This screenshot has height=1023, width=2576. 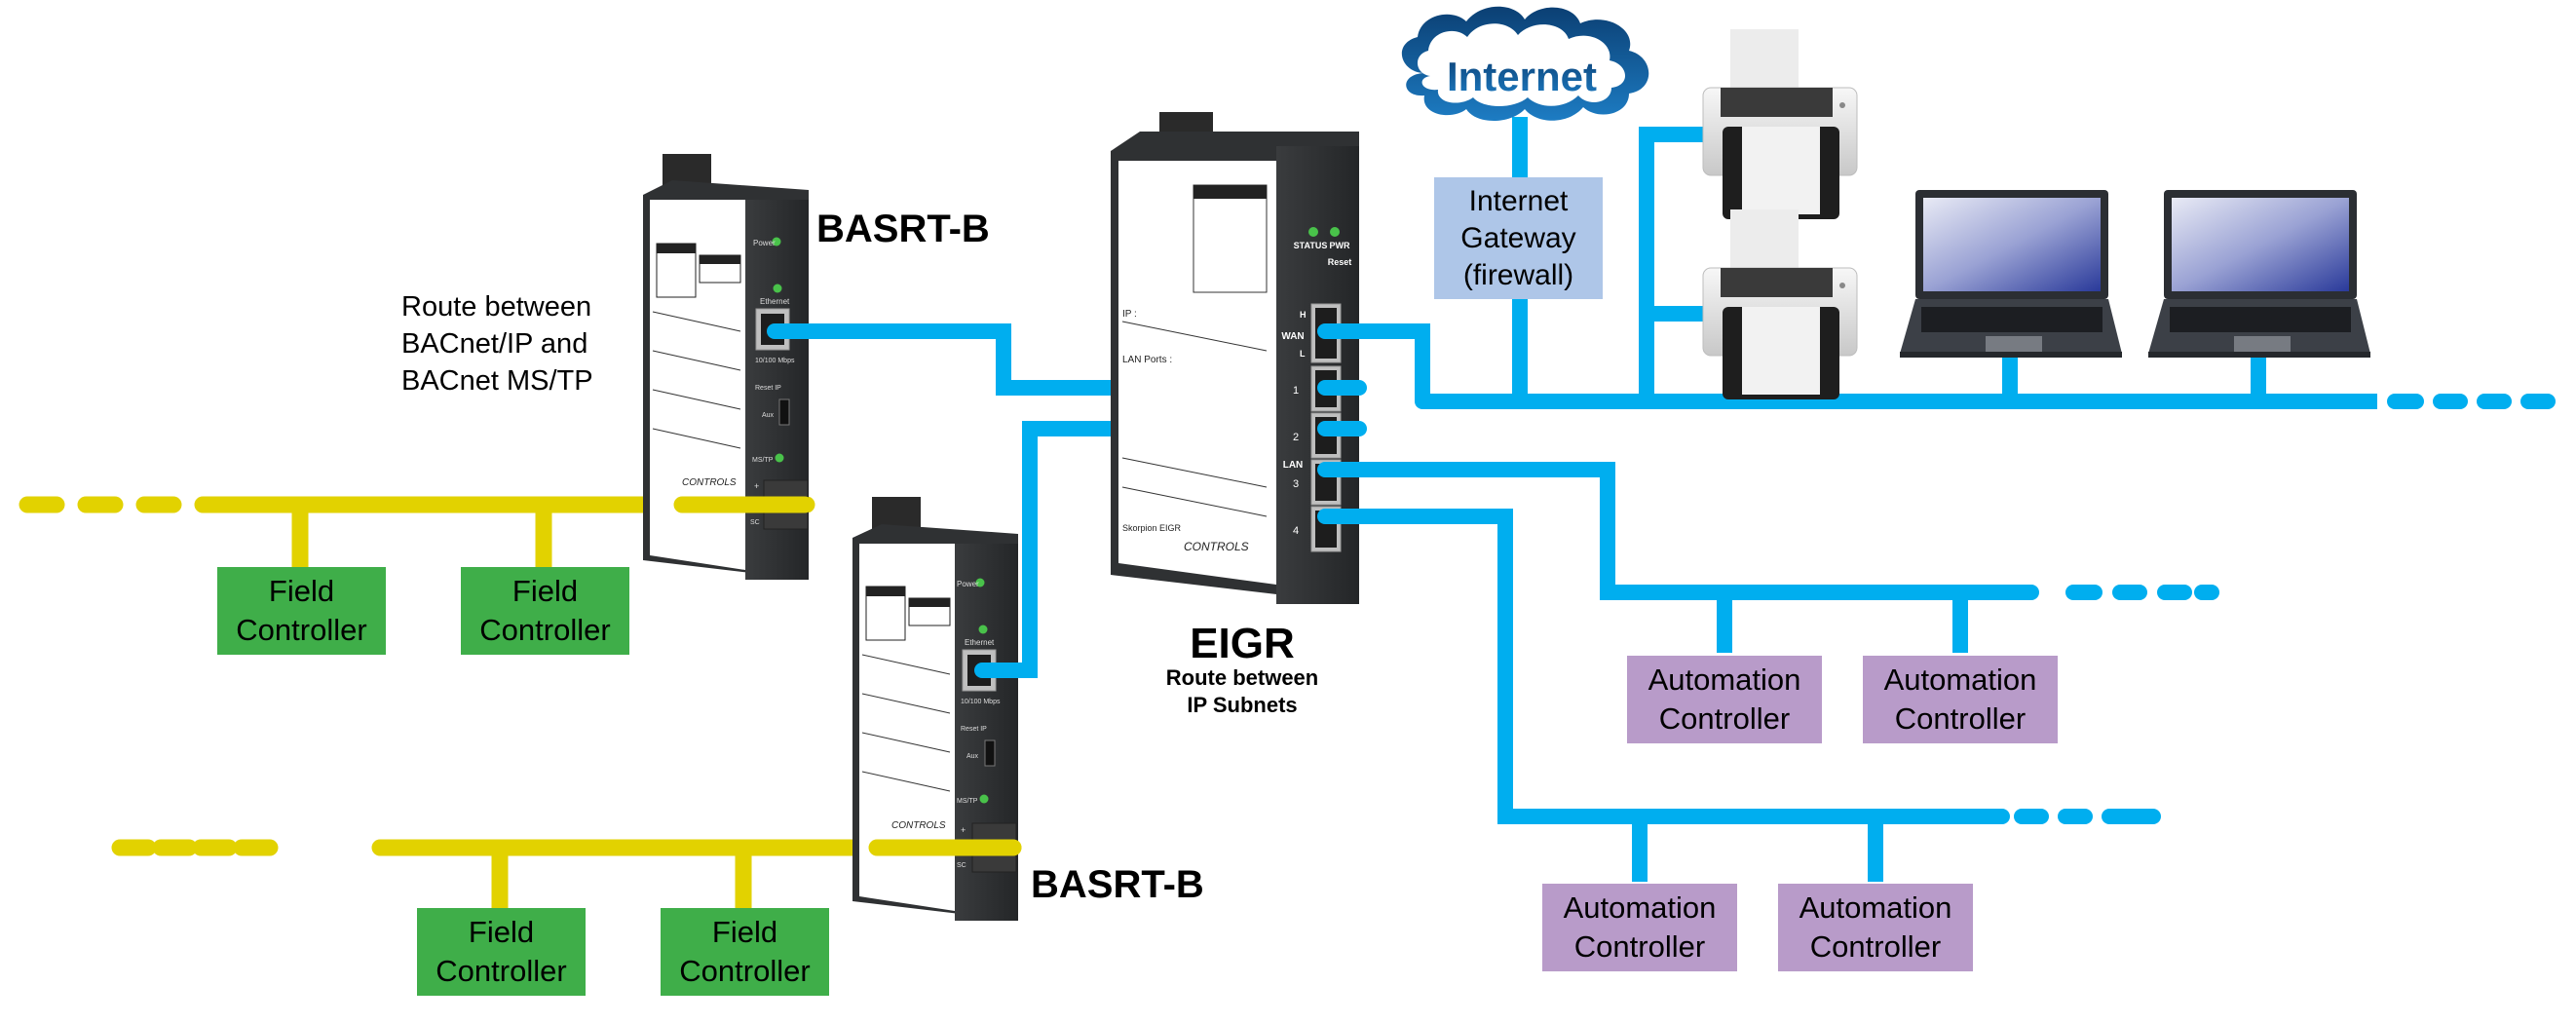 What do you see at coordinates (972, 756) in the screenshot?
I see `basrt-bottom-aux-label: Aux` at bounding box center [972, 756].